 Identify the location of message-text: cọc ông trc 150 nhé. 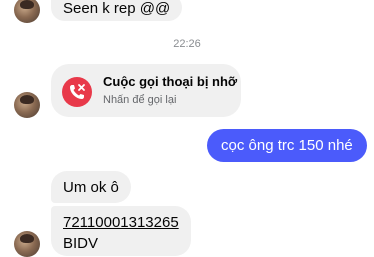
(287, 145).